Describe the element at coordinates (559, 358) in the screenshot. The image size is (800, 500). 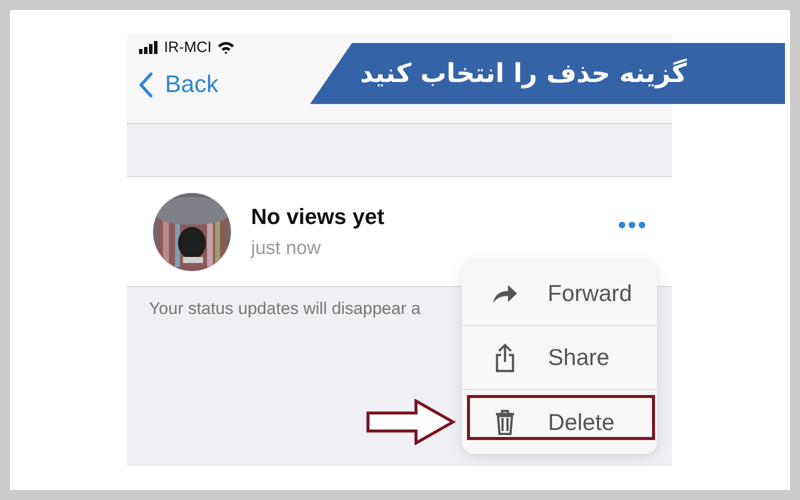
I see `menu-item: Share` at that location.